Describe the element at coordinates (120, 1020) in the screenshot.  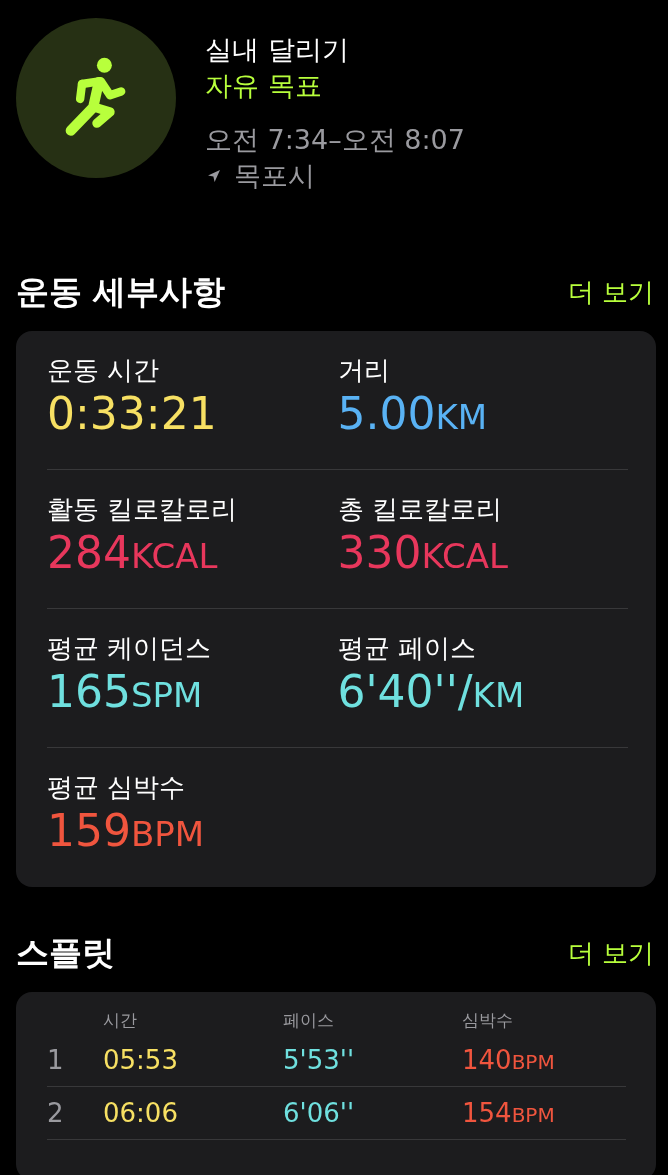
I see `column-header: 시간` at that location.